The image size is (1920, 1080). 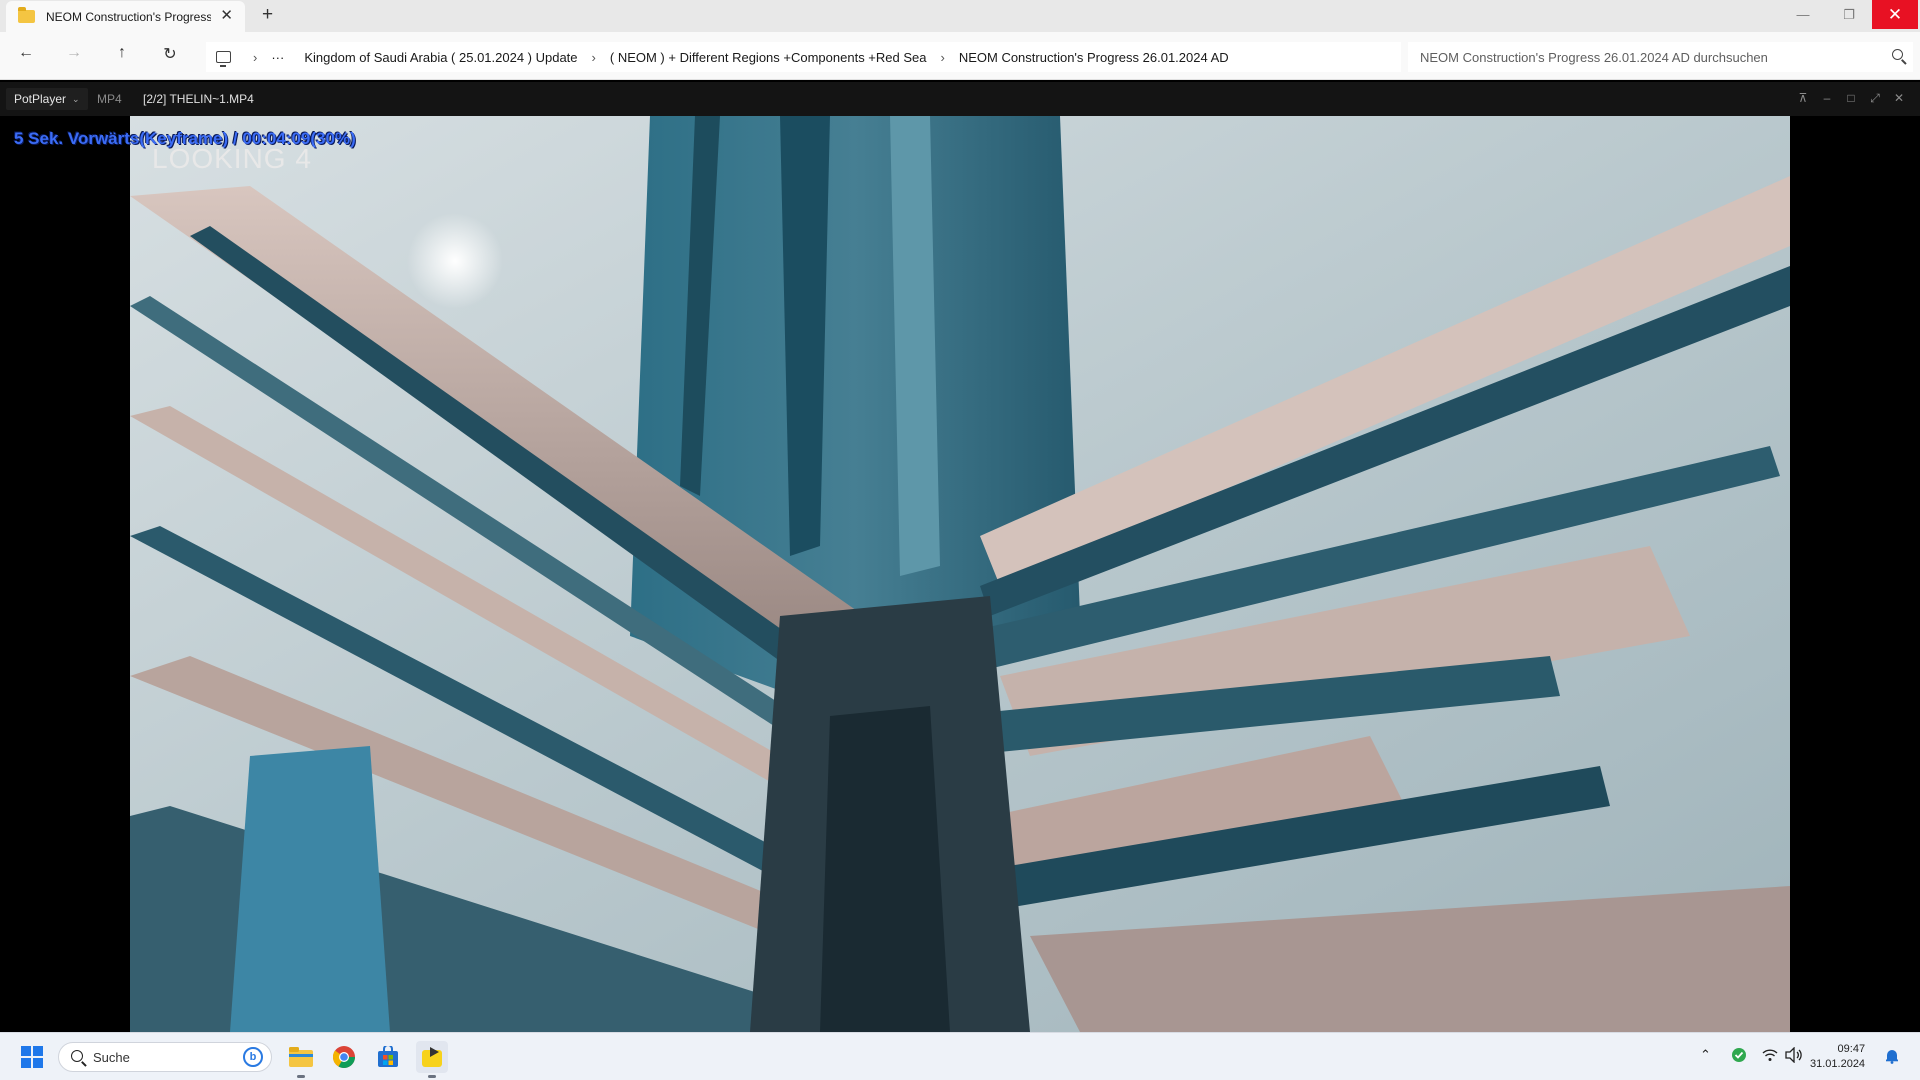 I want to click on volume-icon, so click(x=1794, y=1056).